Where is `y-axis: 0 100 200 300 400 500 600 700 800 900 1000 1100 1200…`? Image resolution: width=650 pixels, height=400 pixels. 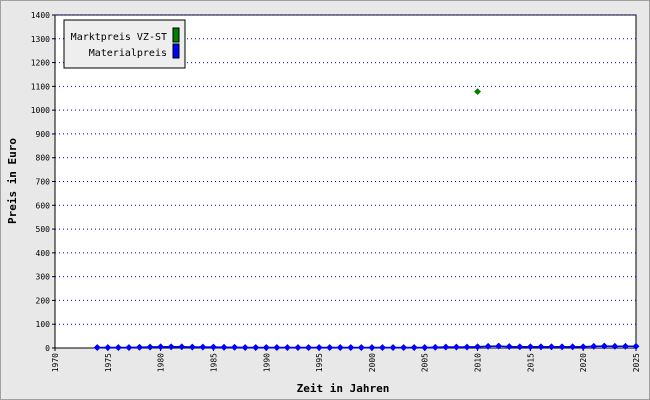
y-axis: 0 100 200 300 400 500 600 700 800 900 1000 1100 1200… is located at coordinates (43, 182).